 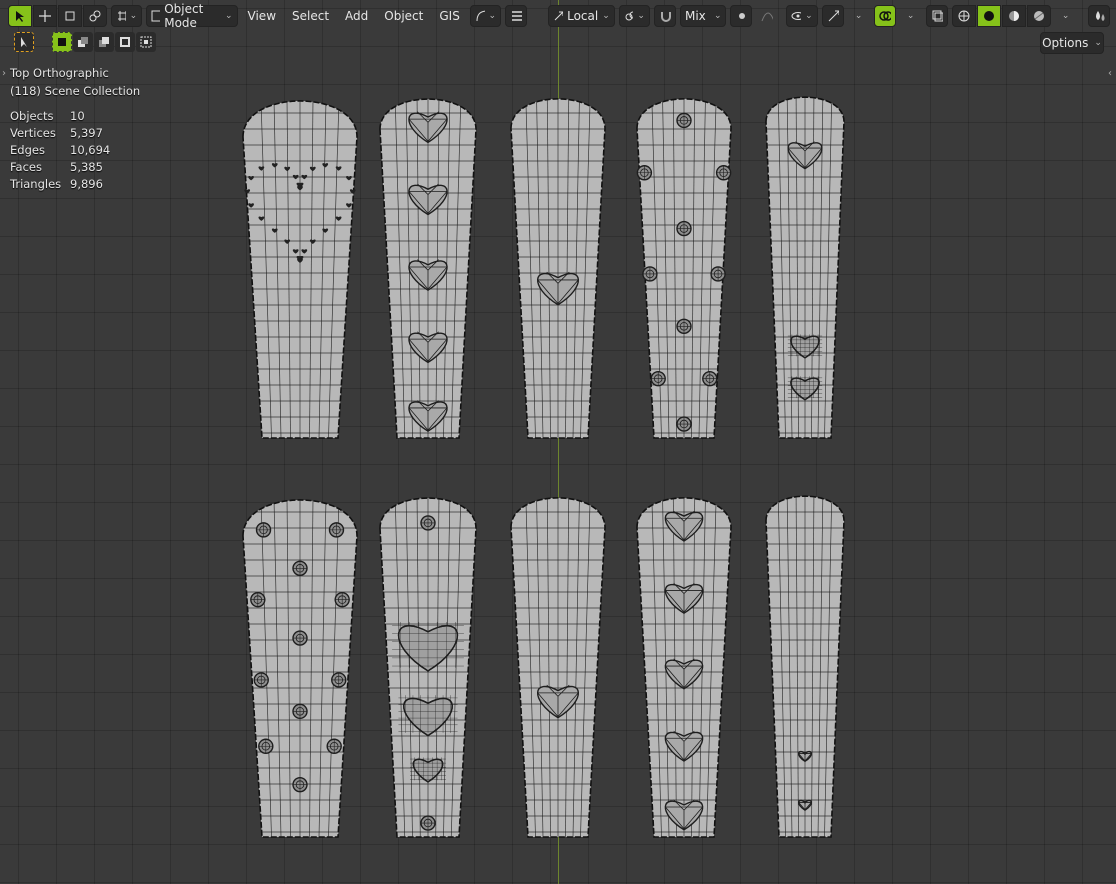 I want to click on snap-mode-dropdown: Mix ⌄, so click(x=703, y=16).